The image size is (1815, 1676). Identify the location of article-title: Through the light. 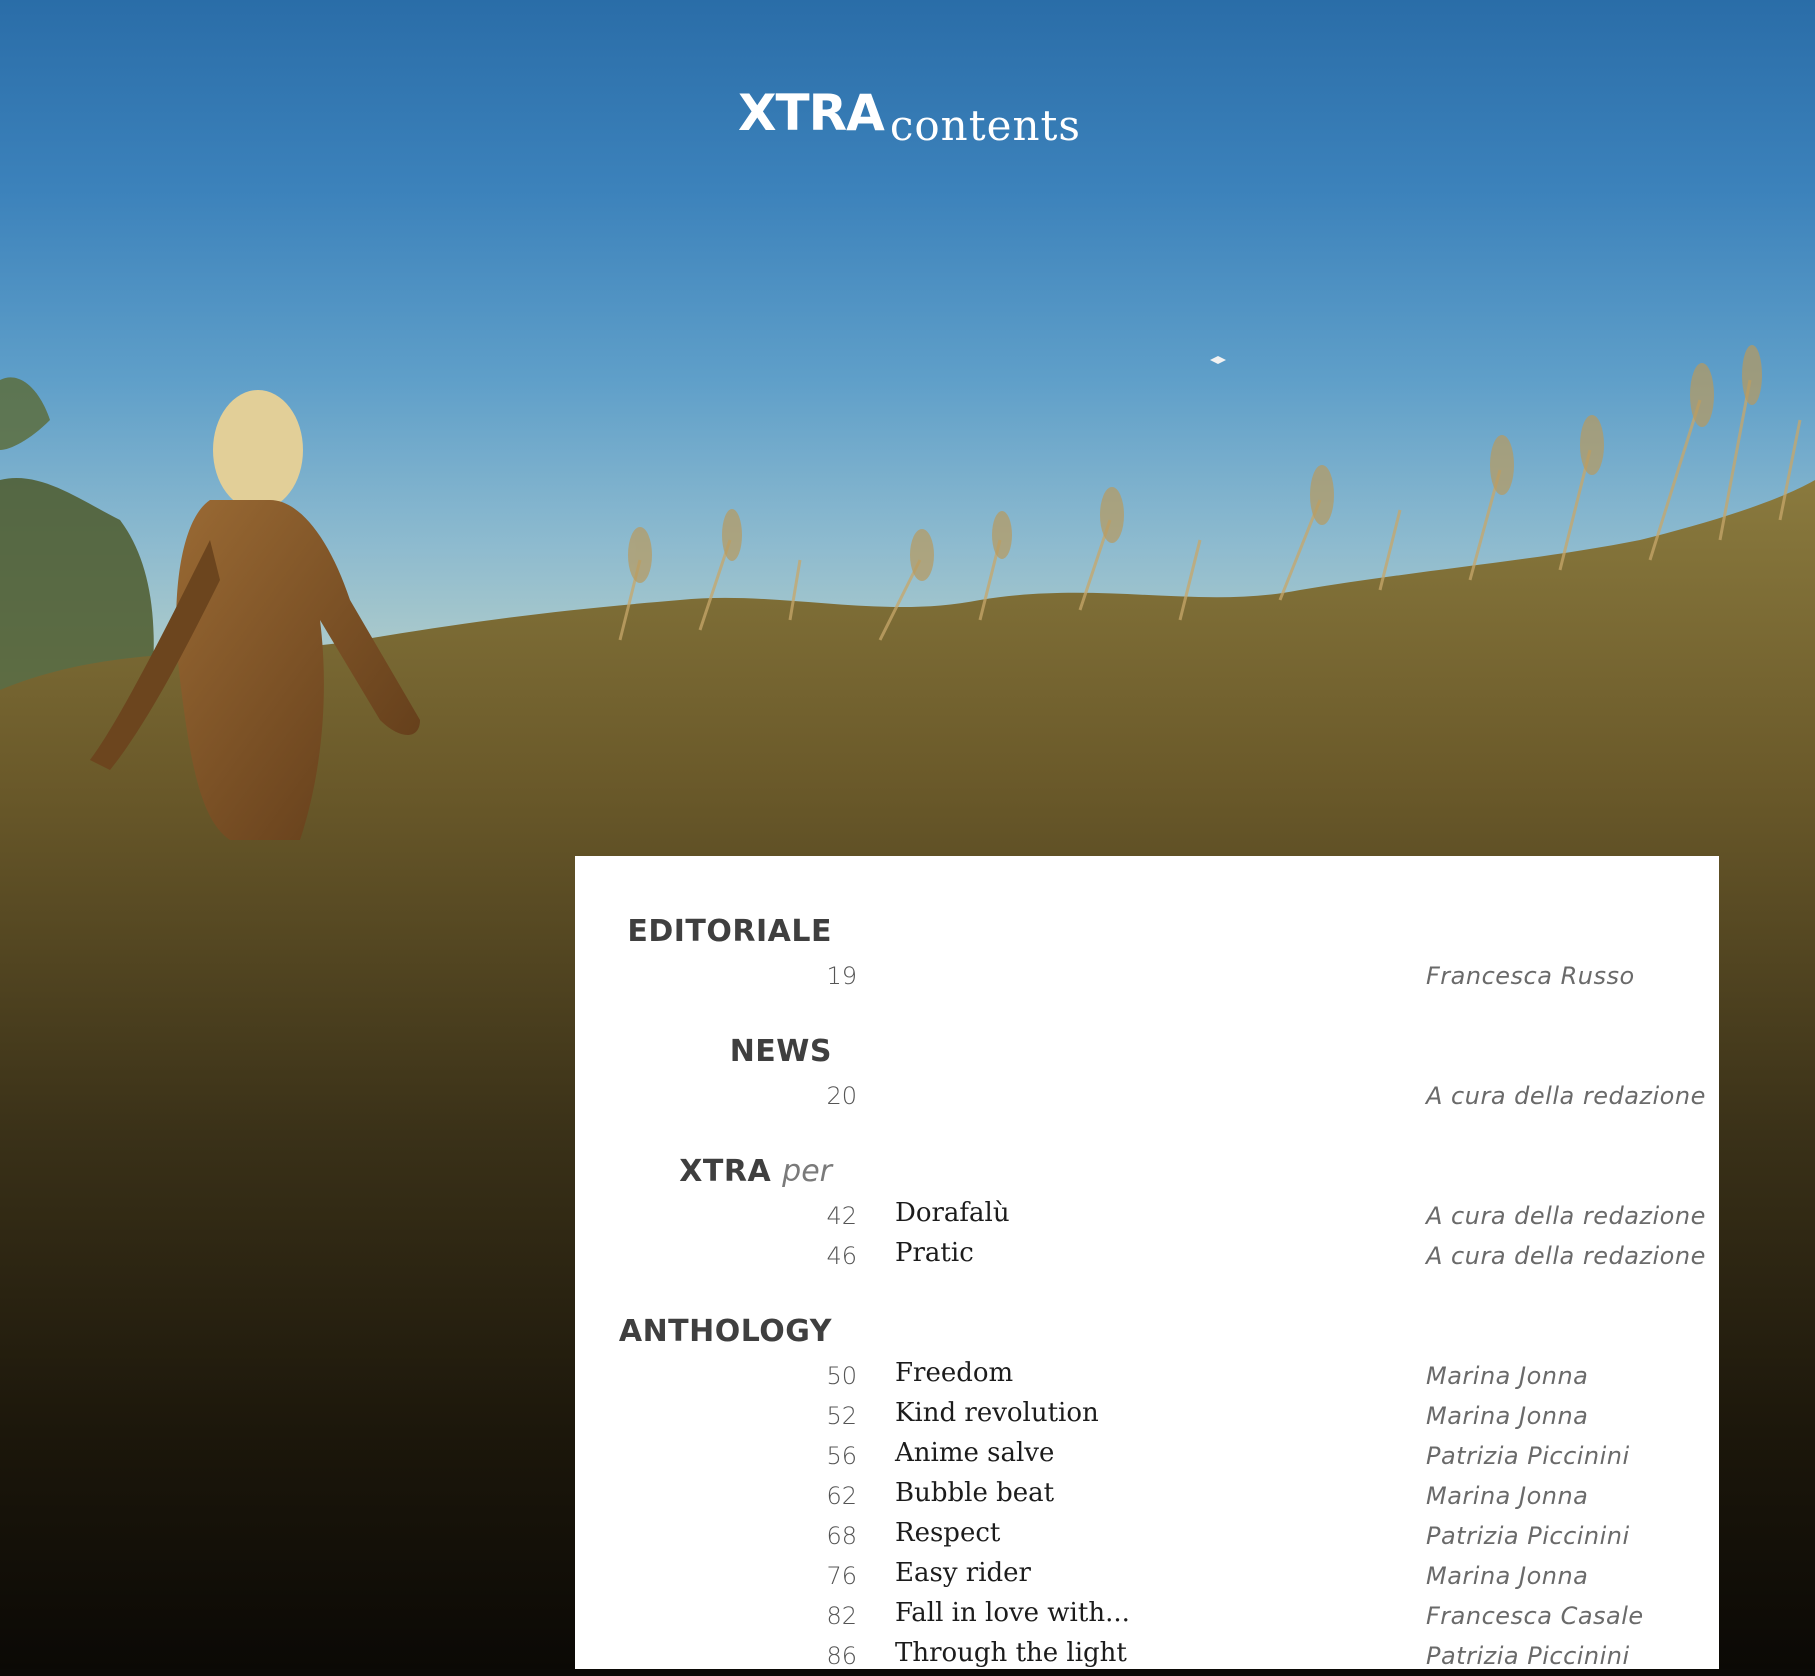
(1011, 1653).